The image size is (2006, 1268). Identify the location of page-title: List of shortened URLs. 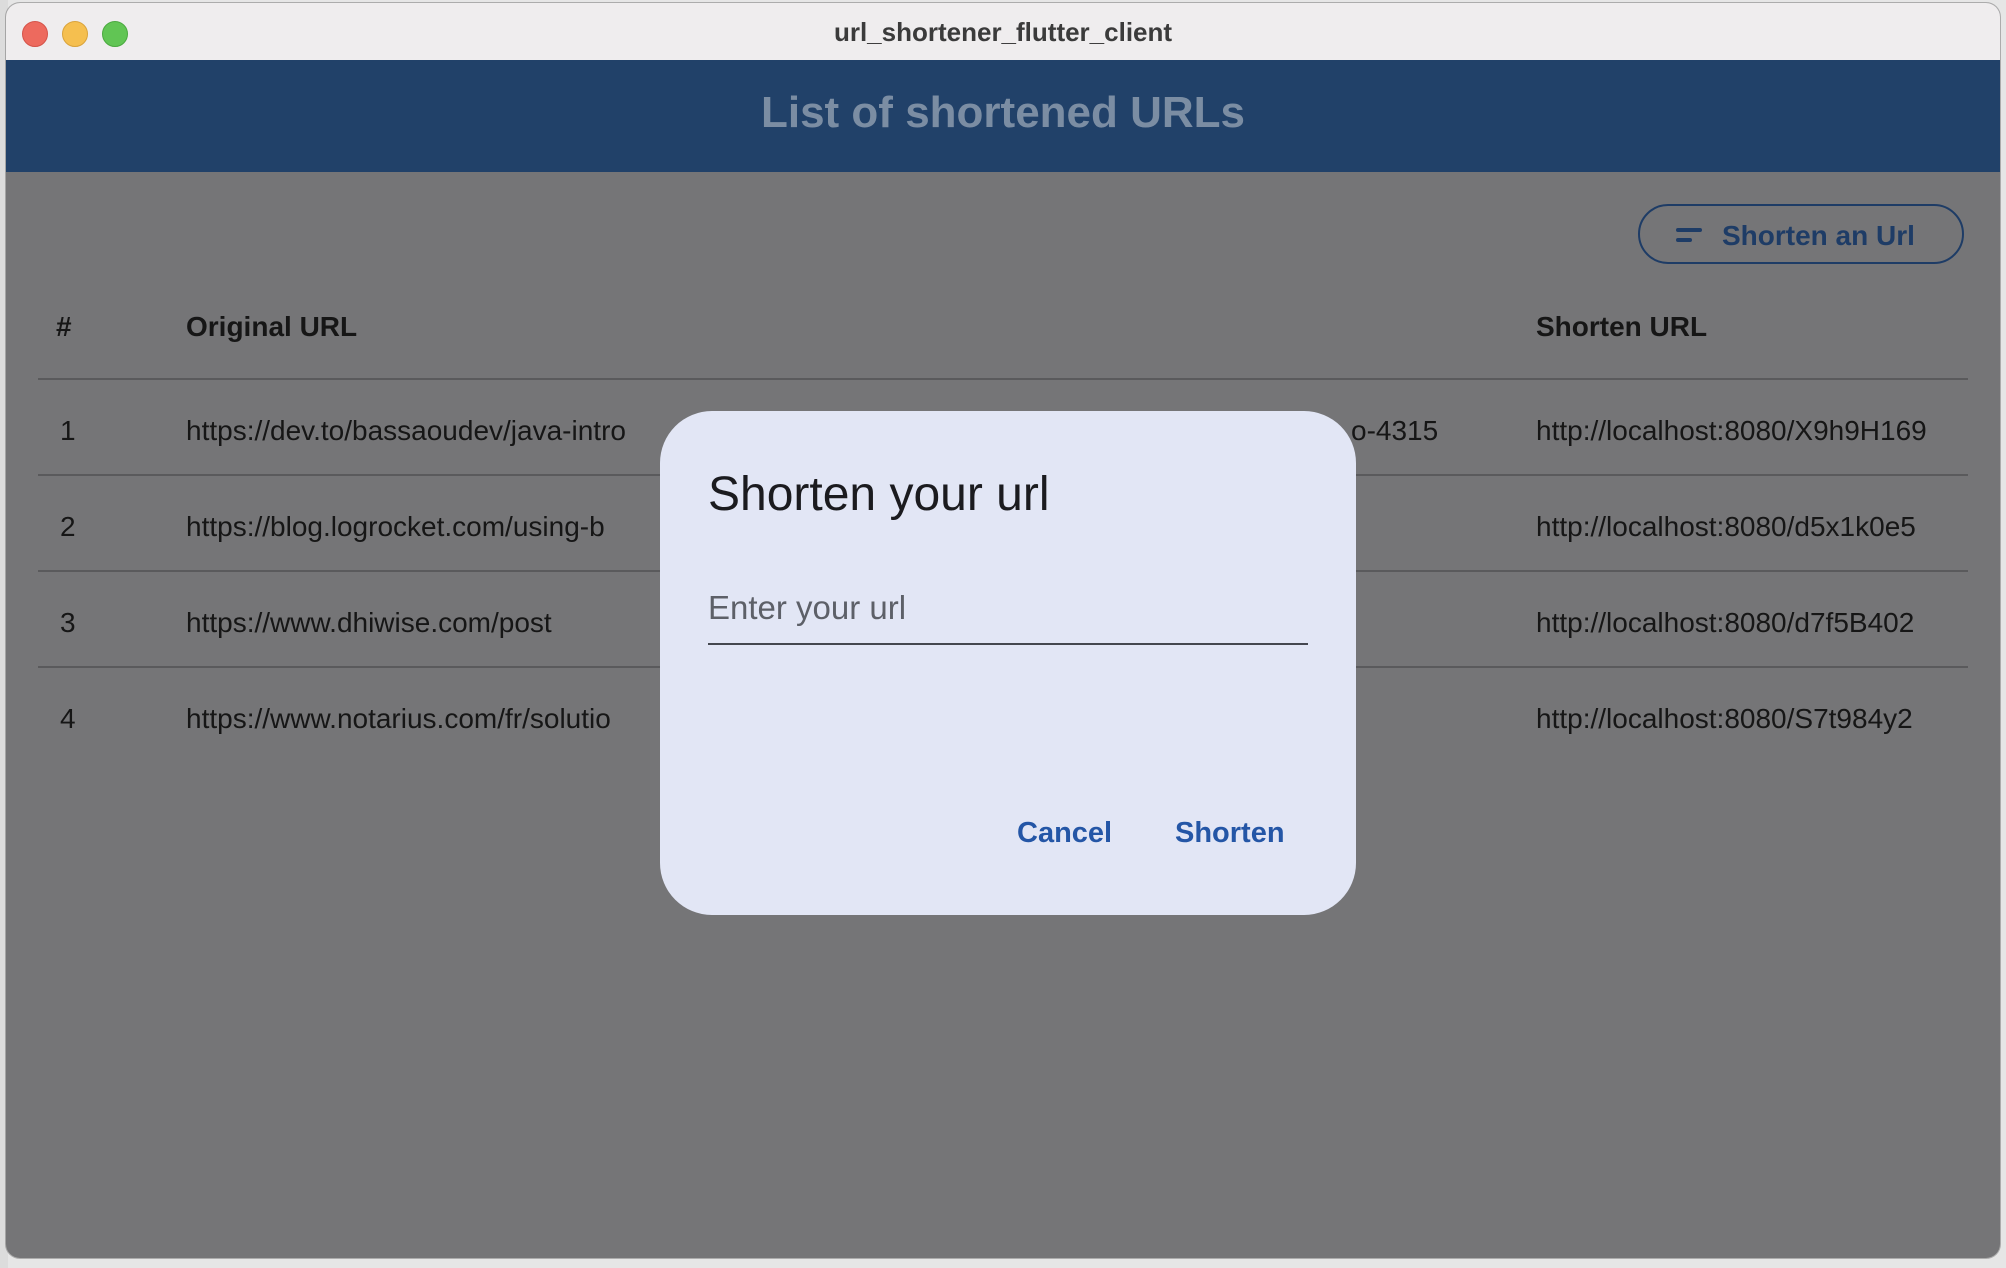
(1003, 112).